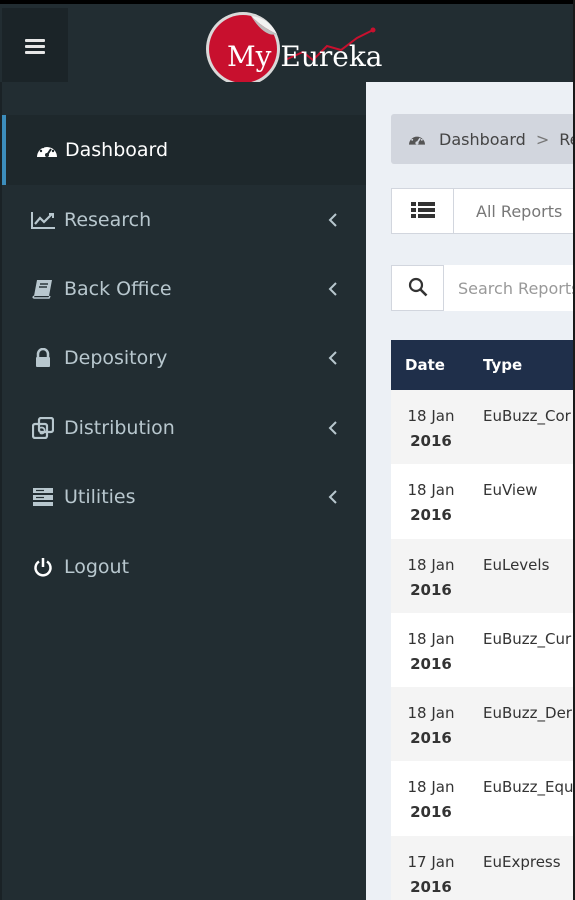  I want to click on hamburger-icon, so click(35, 47).